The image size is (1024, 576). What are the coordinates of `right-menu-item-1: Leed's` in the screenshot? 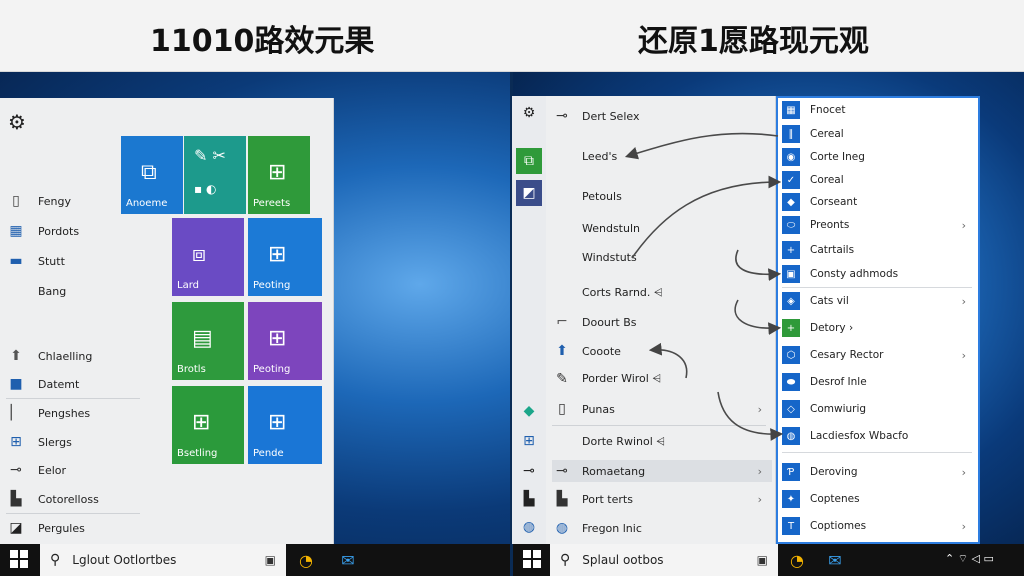 It's located at (662, 156).